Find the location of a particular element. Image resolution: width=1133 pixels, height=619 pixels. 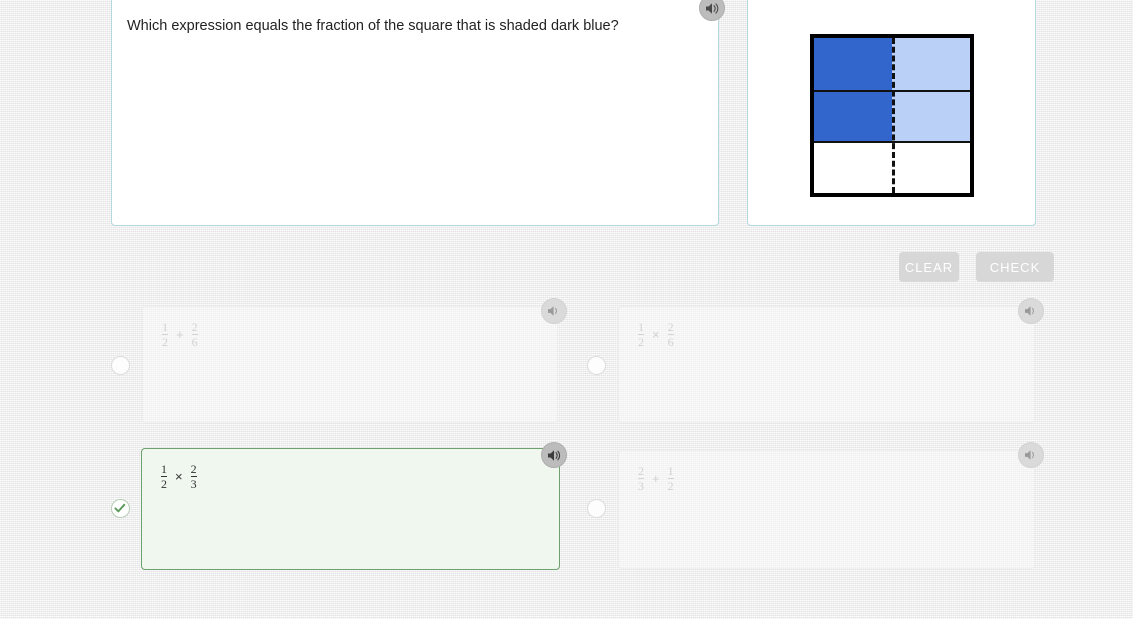

option-card-c: 1 2 × 2 3 is located at coordinates (350, 509).